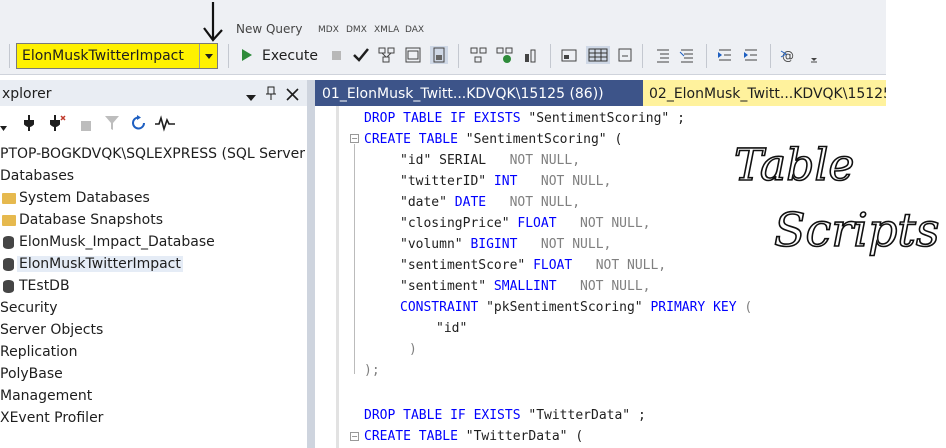  Describe the element at coordinates (9, 220) in the screenshot. I see `folder-icon` at that location.